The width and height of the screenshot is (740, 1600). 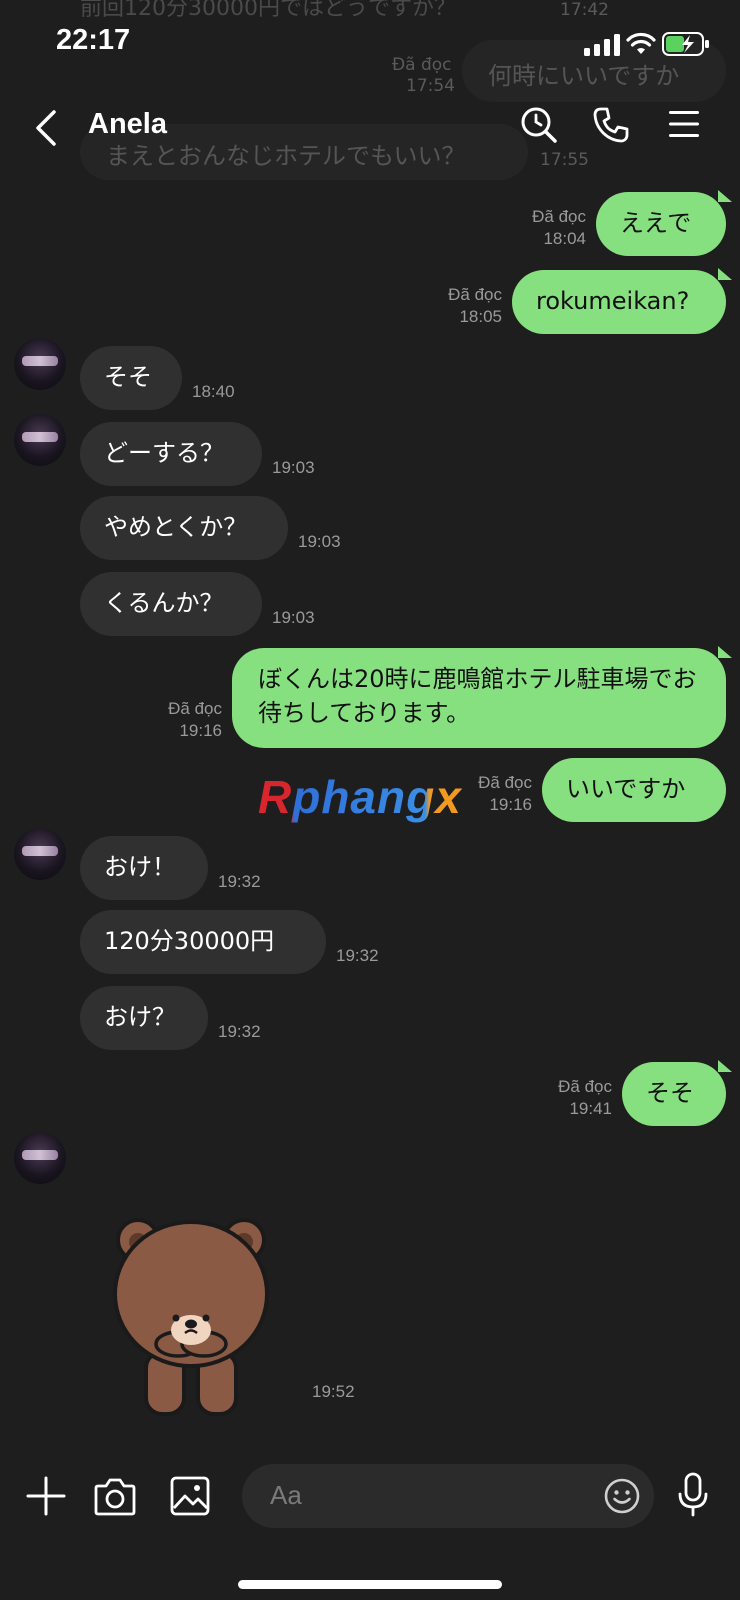 I want to click on message-bubble-incoming: おけ！, so click(x=144, y=868).